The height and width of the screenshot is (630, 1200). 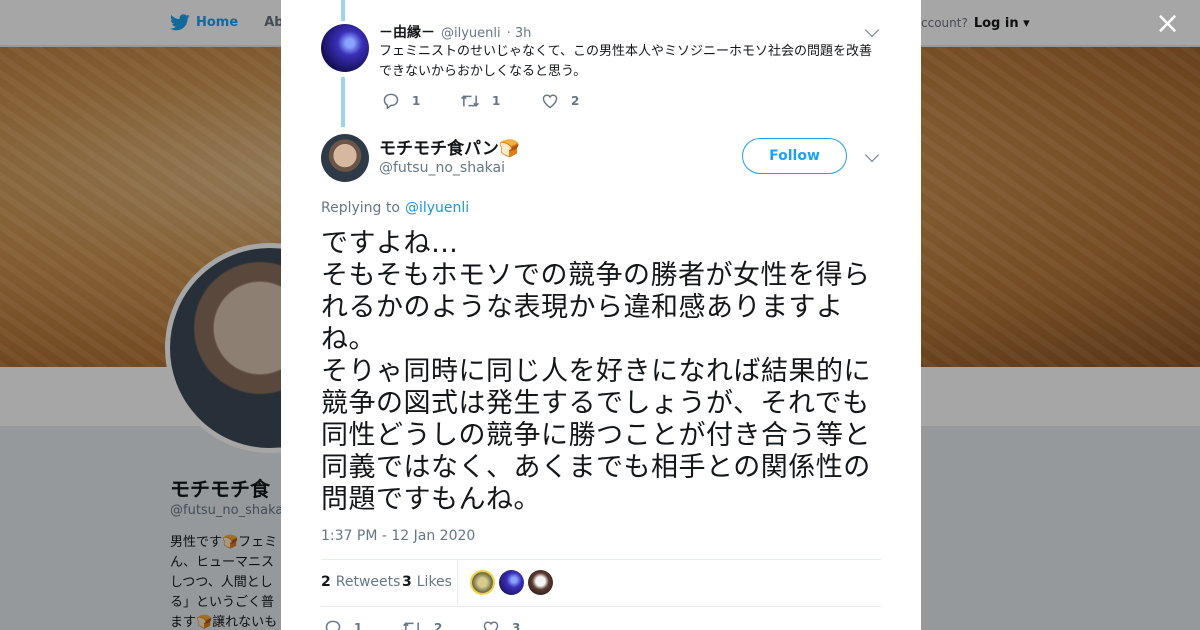 I want to click on replying-to: Replying to @ilyuenli, so click(x=395, y=208).